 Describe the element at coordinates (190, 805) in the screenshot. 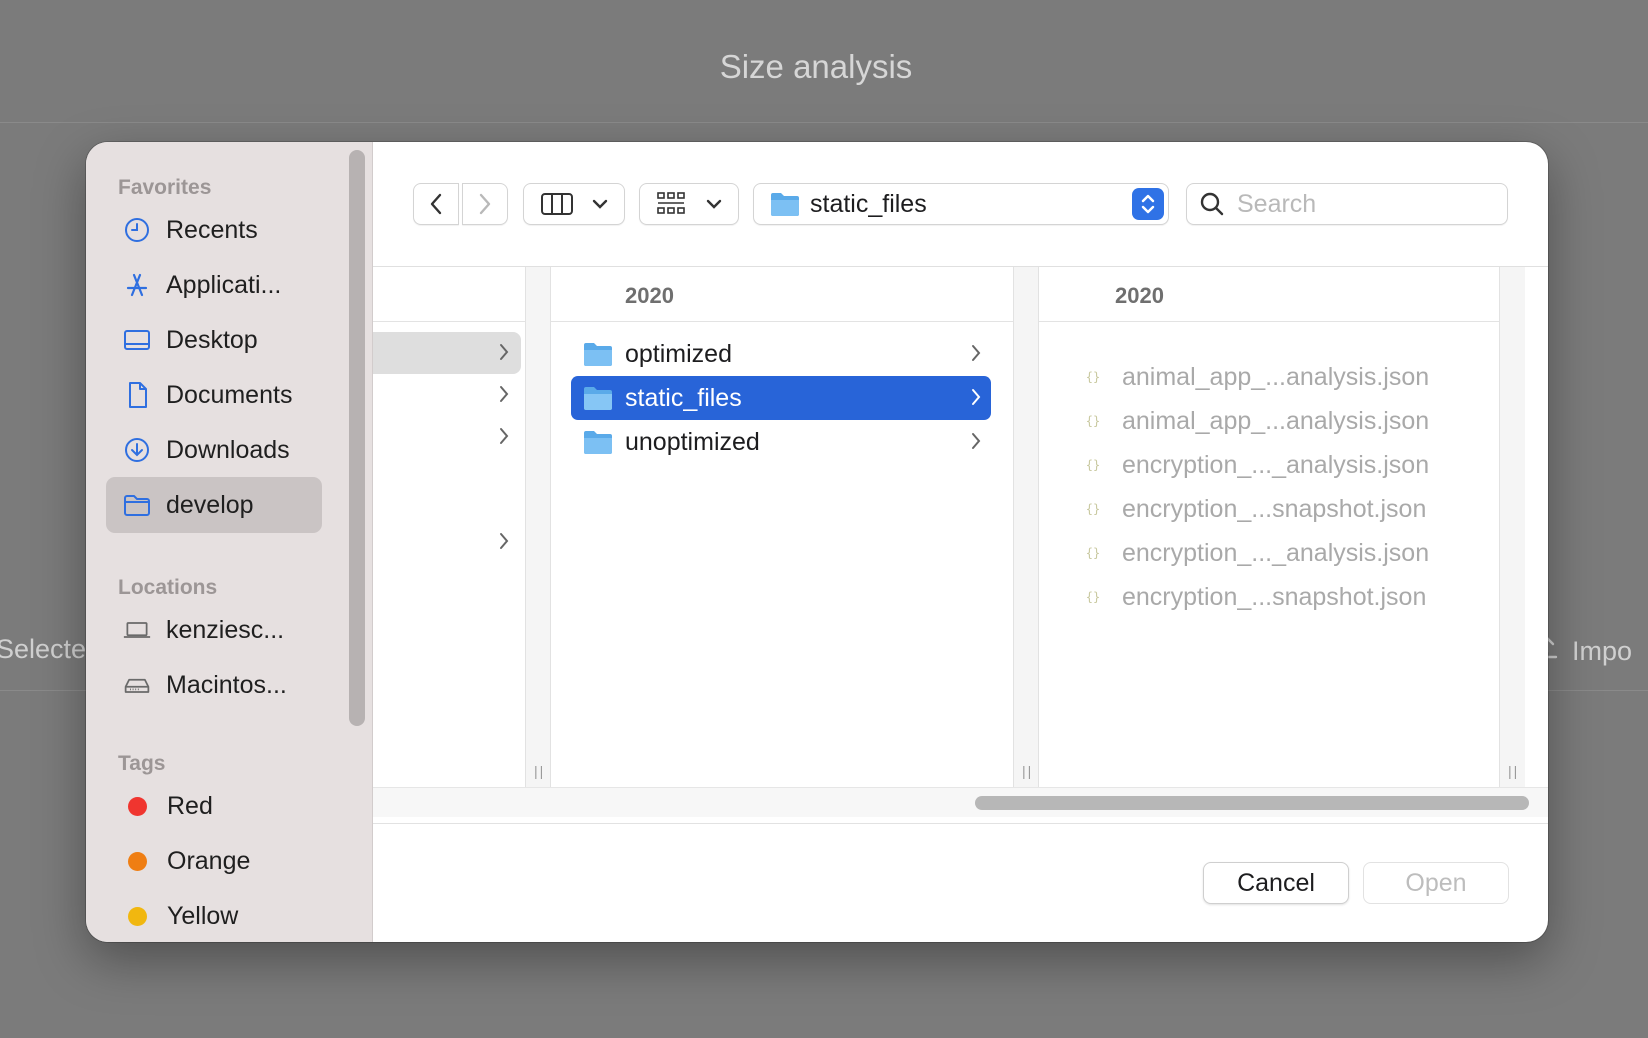

I see `sidebar-item-label: Red` at that location.